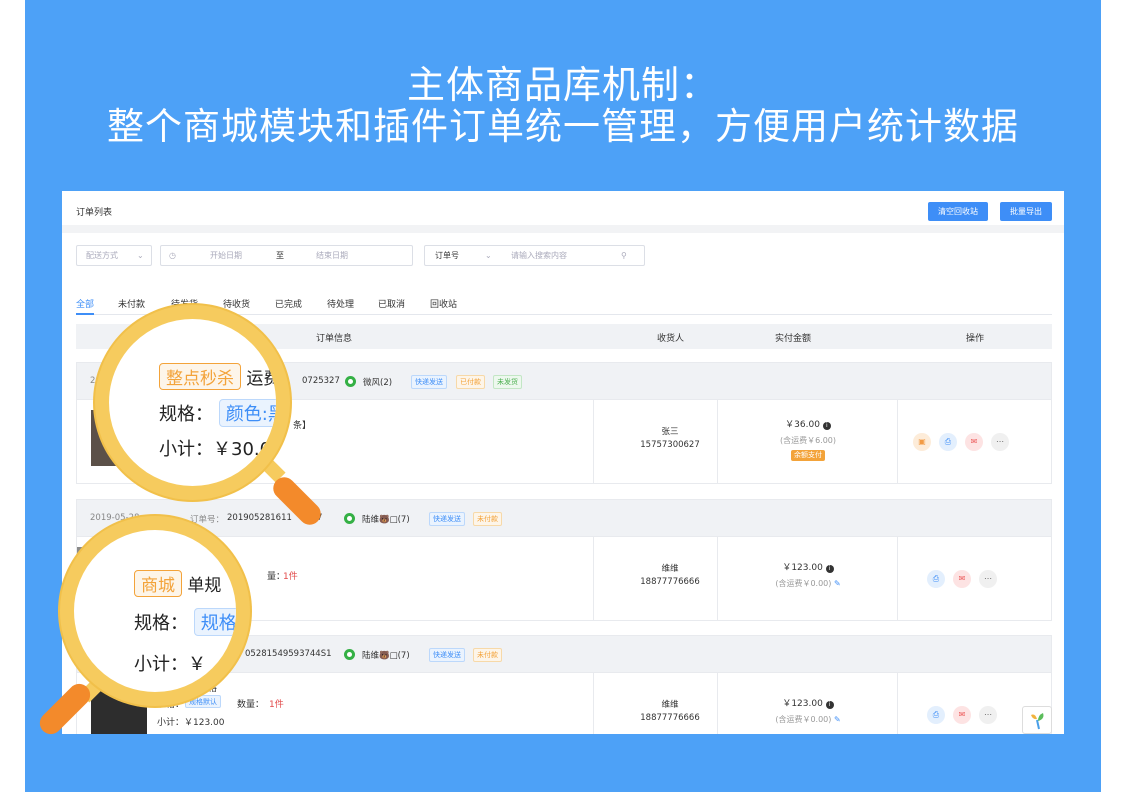  Describe the element at coordinates (321, 381) in the screenshot. I see `order-number: 0725327` at that location.